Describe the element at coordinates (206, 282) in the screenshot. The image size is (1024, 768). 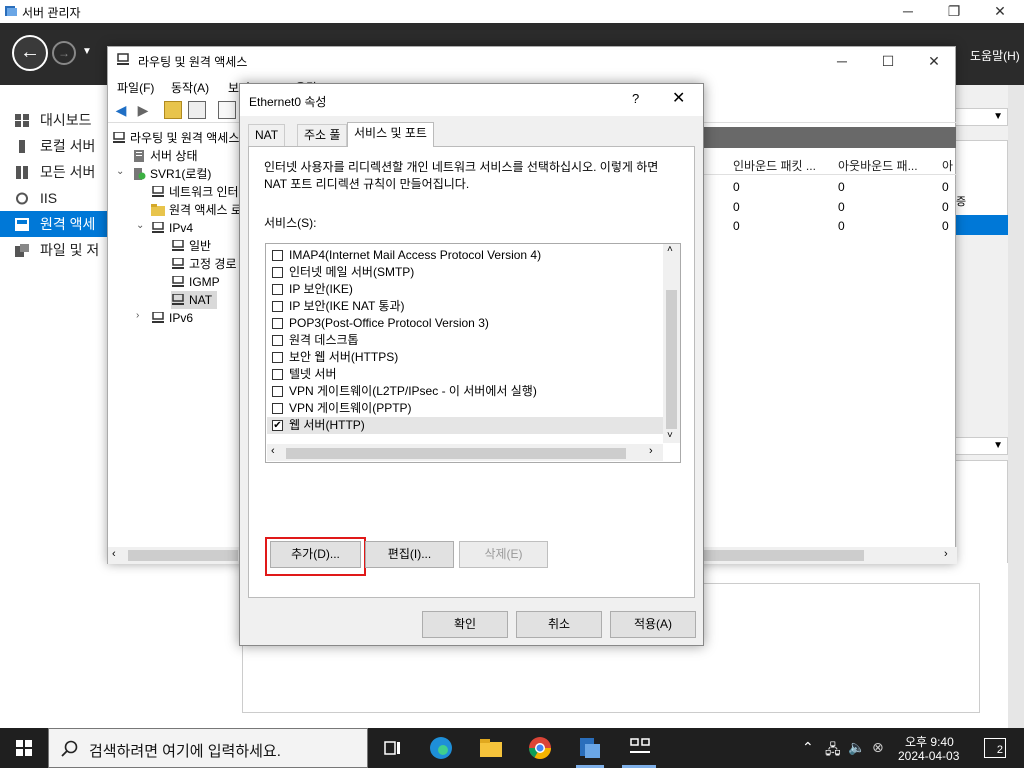
I see `tree-item-igmp: IGMP` at that location.